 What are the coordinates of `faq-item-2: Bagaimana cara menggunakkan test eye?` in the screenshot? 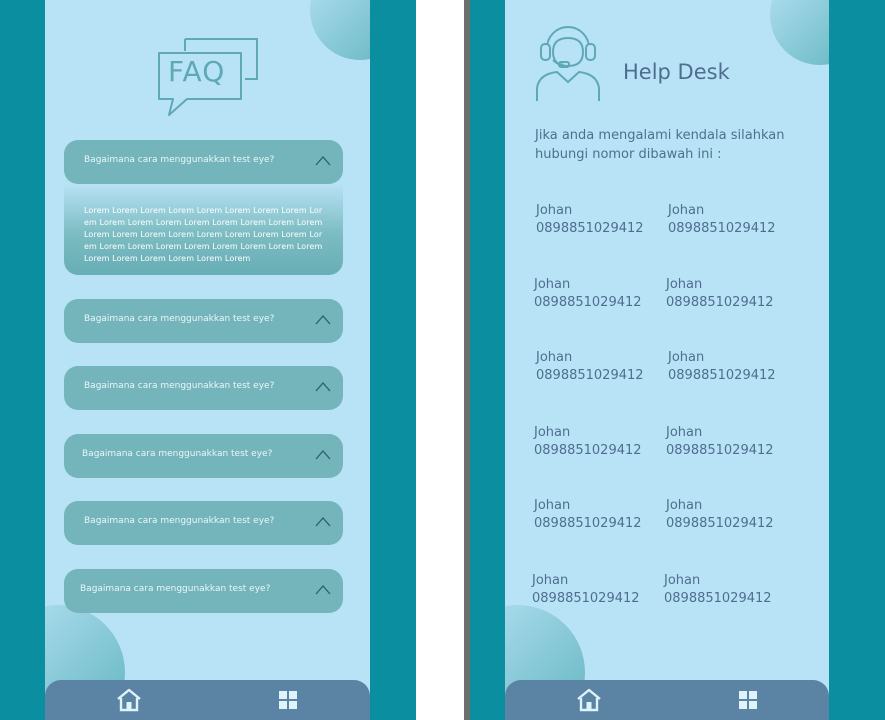 It's located at (203, 321).